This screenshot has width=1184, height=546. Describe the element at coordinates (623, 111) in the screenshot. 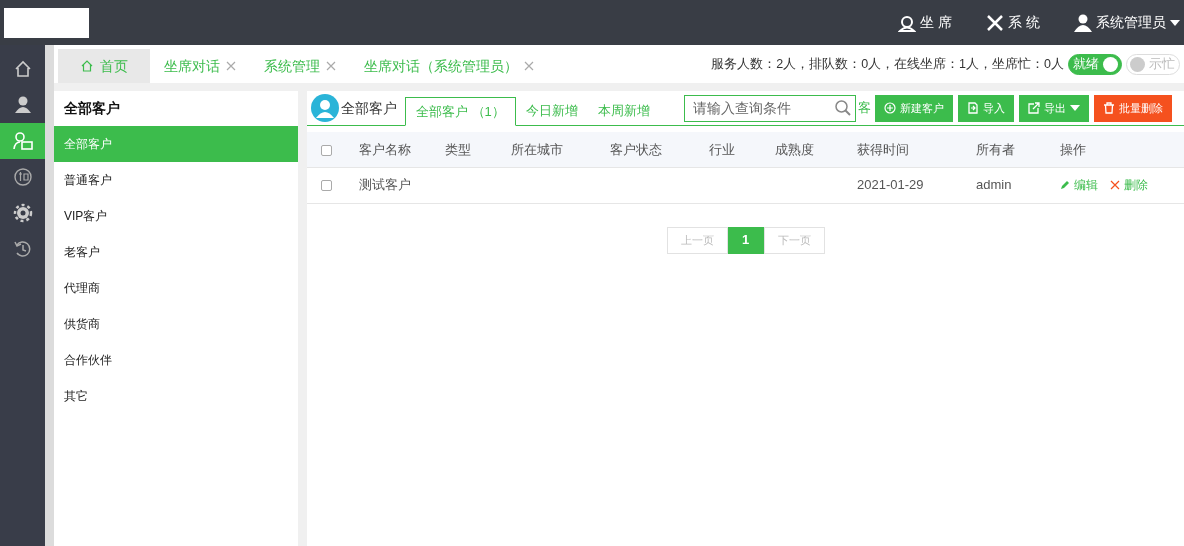

I see `filter-tab: 本周新增` at that location.